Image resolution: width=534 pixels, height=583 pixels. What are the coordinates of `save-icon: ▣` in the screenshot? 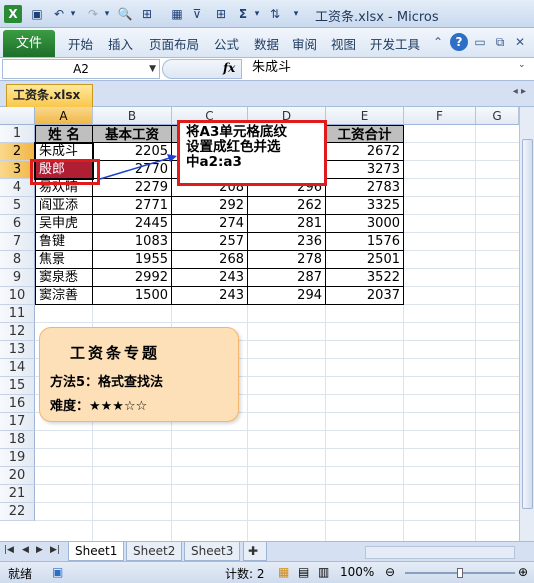 It's located at (37, 14).